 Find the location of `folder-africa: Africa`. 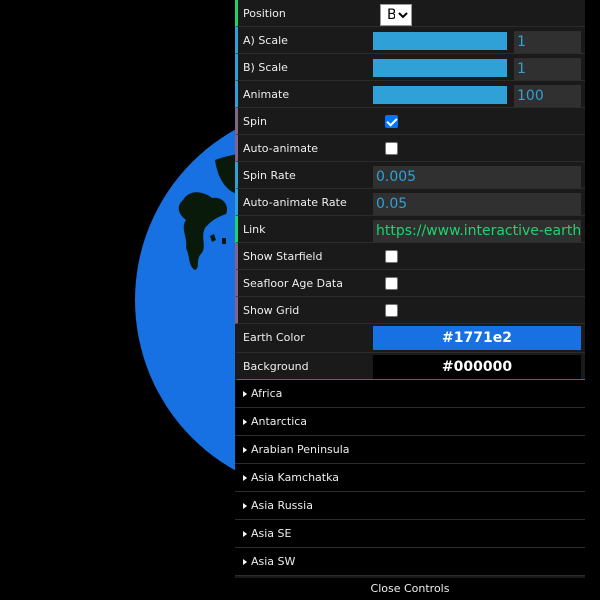

folder-africa: Africa is located at coordinates (410, 394).